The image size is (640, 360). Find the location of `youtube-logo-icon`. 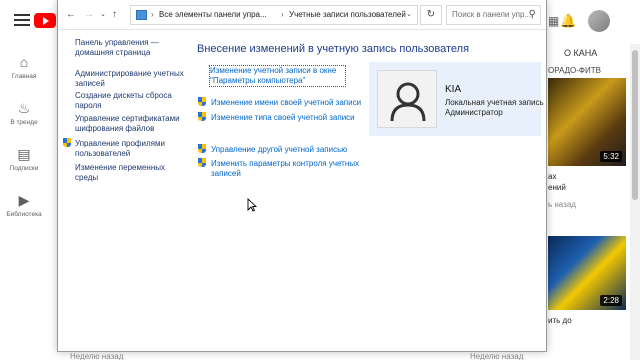

youtube-logo-icon is located at coordinates (45, 20).